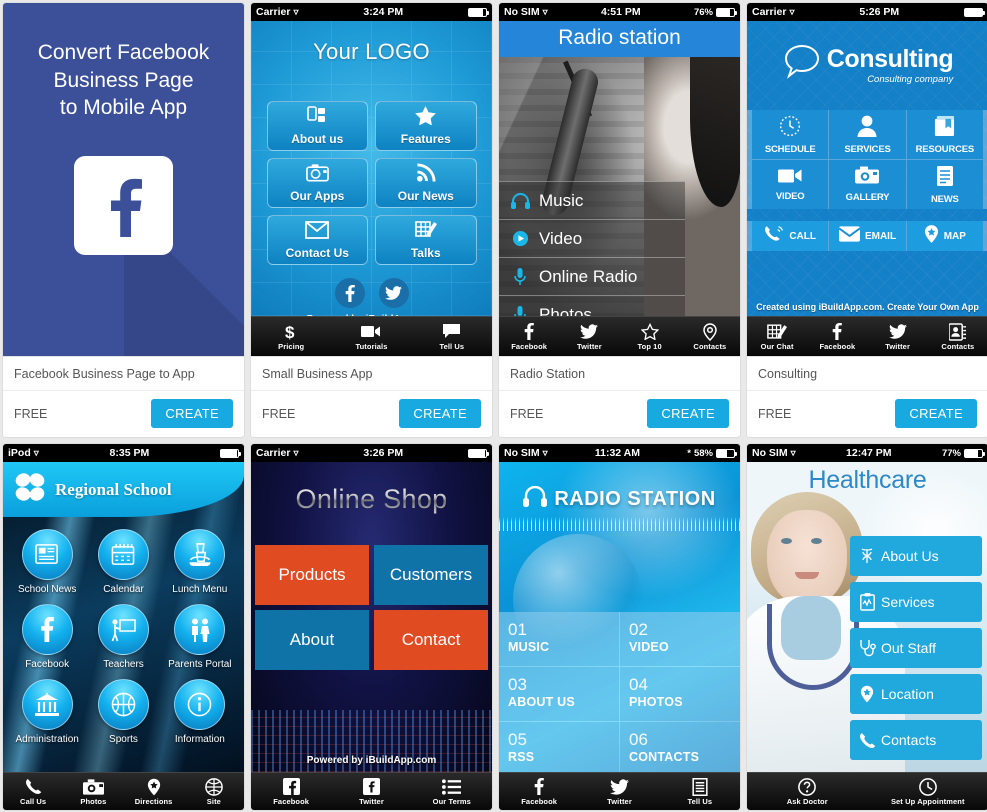 This screenshot has height=812, width=987. What do you see at coordinates (927, 791) in the screenshot?
I see `tab-set-up-appointment: Set Up Appointment` at bounding box center [927, 791].